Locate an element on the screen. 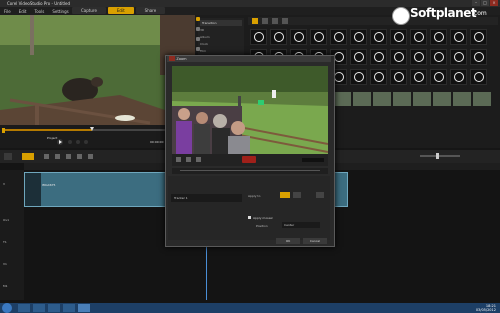 The image size is (500, 313). library-folder-clock: Clock is located at coordinates (221, 44).